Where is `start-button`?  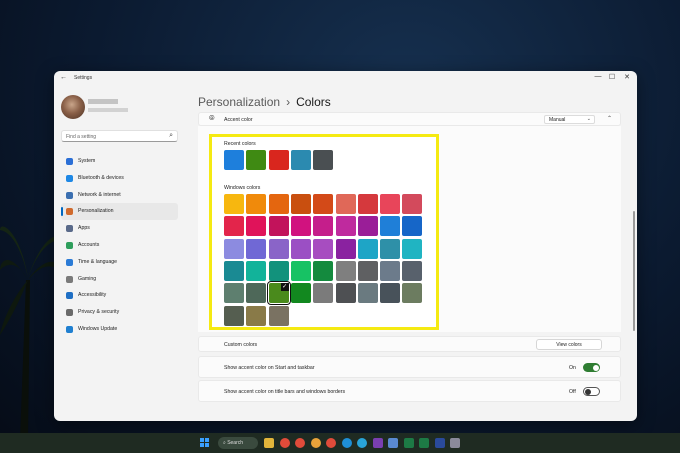 start-button is located at coordinates (205, 443).